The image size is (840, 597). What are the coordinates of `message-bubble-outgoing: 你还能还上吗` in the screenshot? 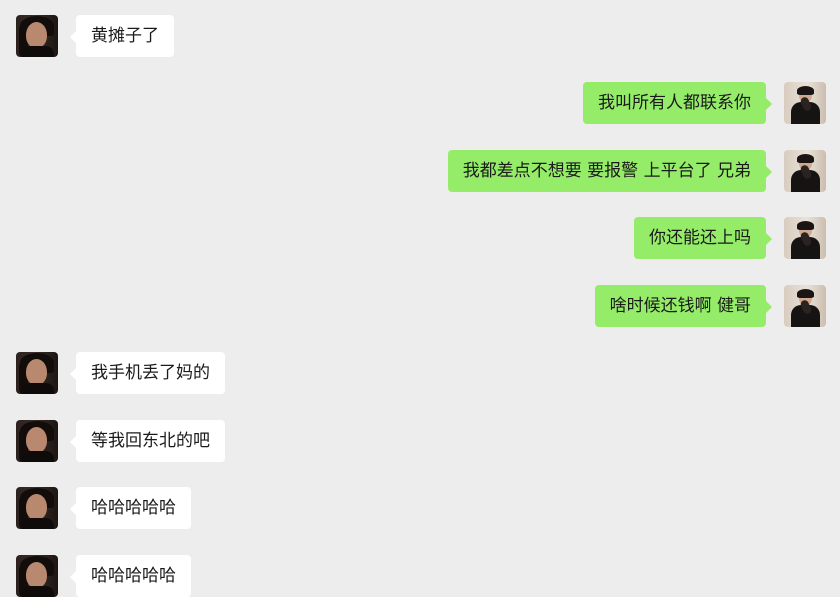 It's located at (700, 238).